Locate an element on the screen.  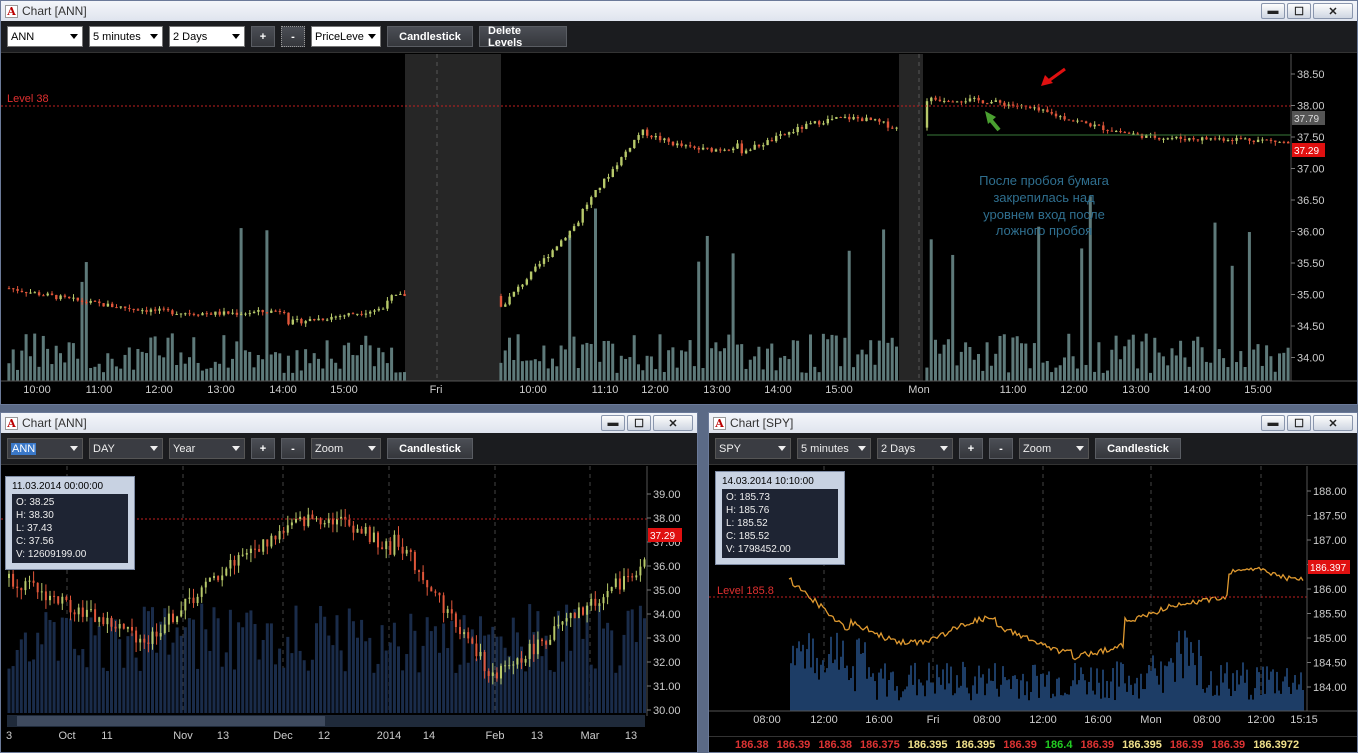
ticker-value: 186.38 is located at coordinates (752, 744).